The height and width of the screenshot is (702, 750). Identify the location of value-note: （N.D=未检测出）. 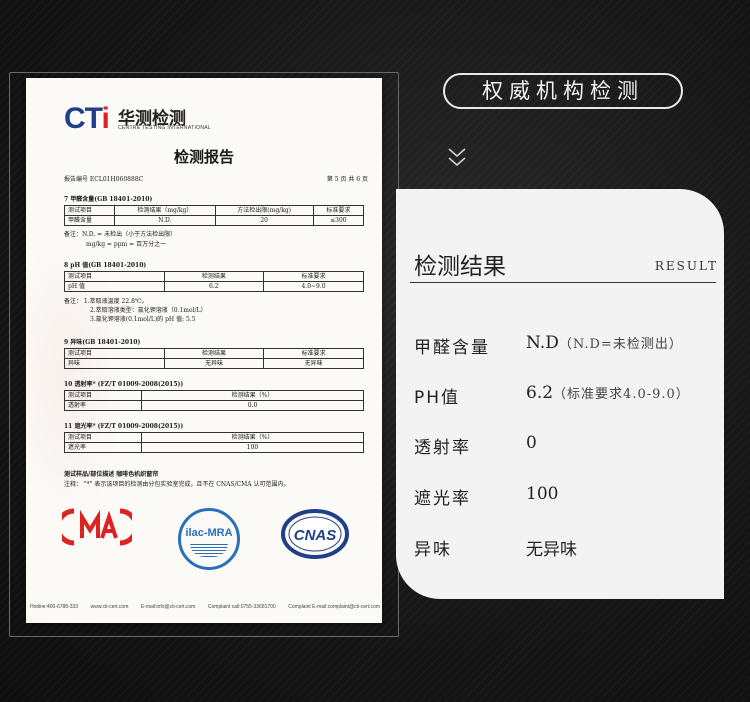
(620, 344).